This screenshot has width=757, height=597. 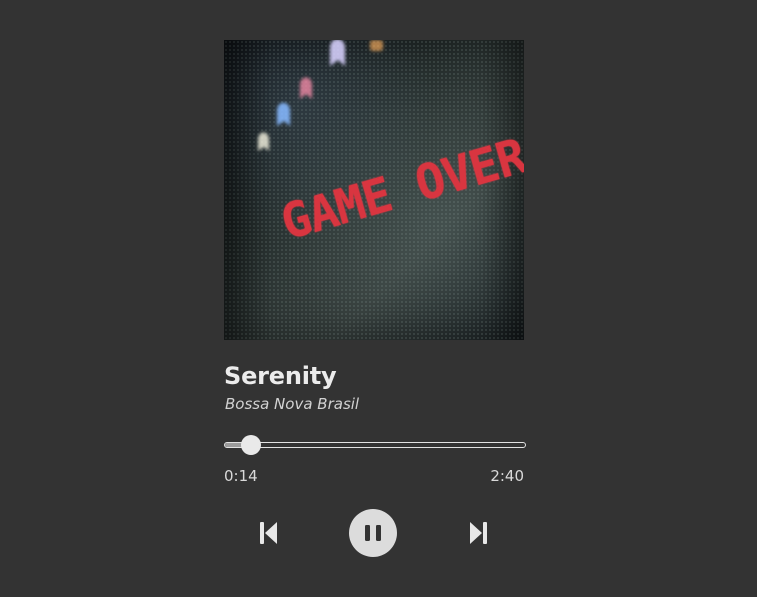 I want to click on duration: 2:40, so click(x=507, y=476).